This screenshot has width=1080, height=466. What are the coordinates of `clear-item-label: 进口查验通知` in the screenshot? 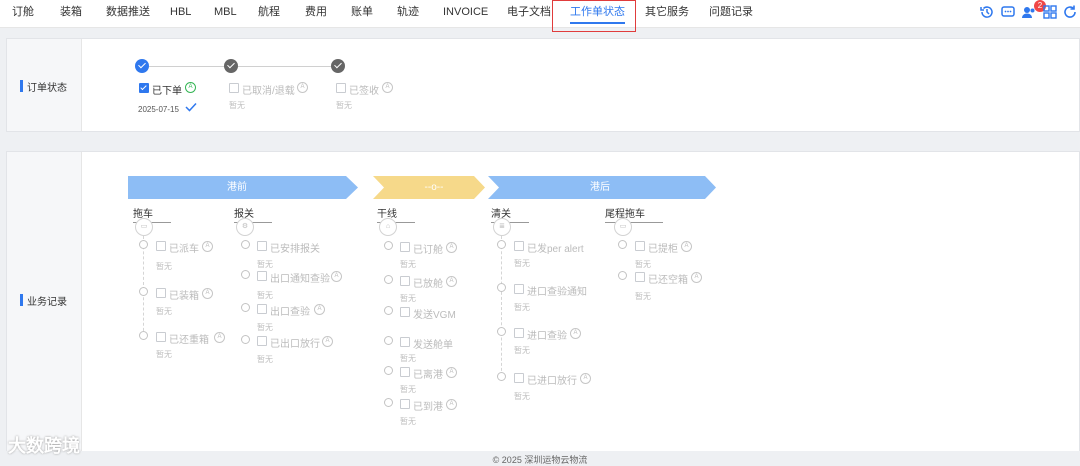 It's located at (557, 292).